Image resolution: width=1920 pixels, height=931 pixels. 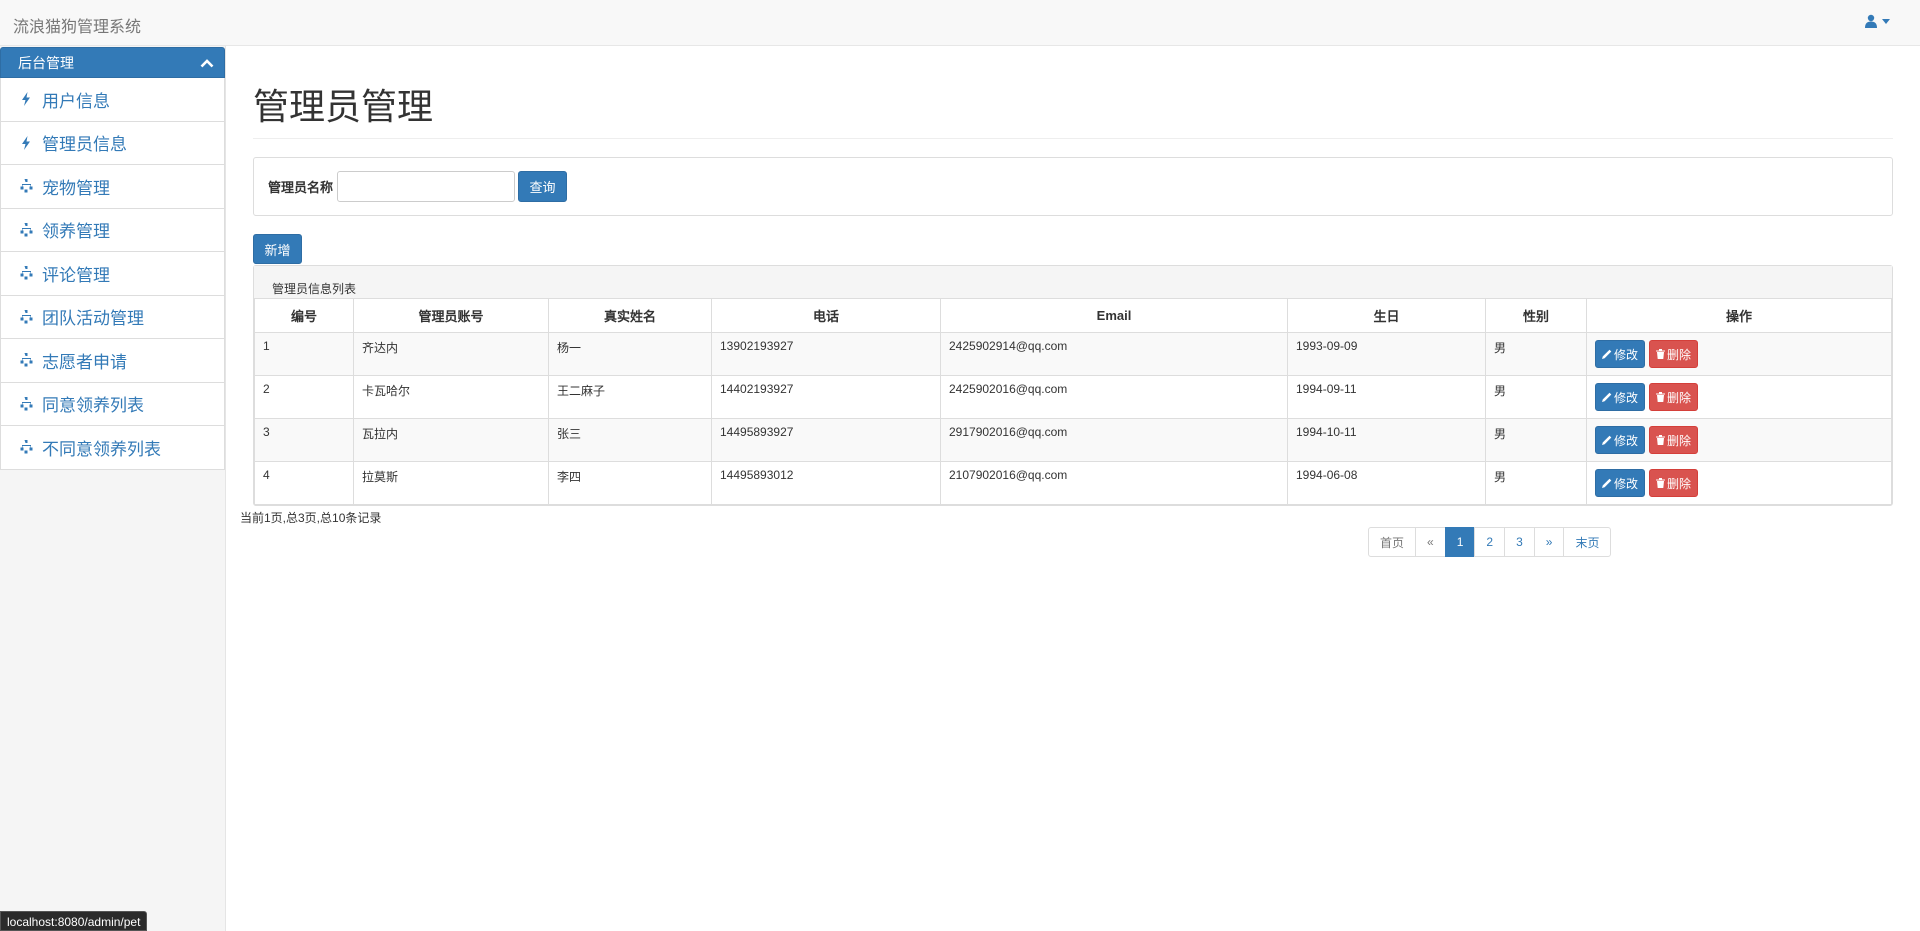 What do you see at coordinates (451, 397) in the screenshot?
I see `table-cell: 卡瓦哈尔` at bounding box center [451, 397].